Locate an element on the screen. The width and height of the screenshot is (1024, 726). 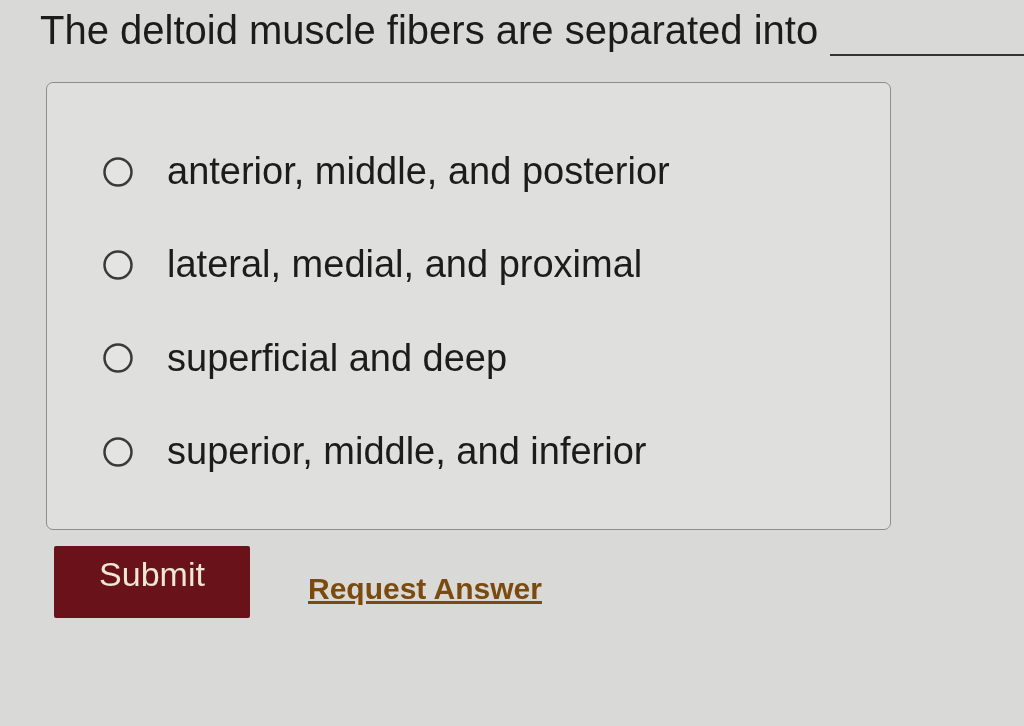
option-label: superficial and deep is located at coordinates (337, 358).